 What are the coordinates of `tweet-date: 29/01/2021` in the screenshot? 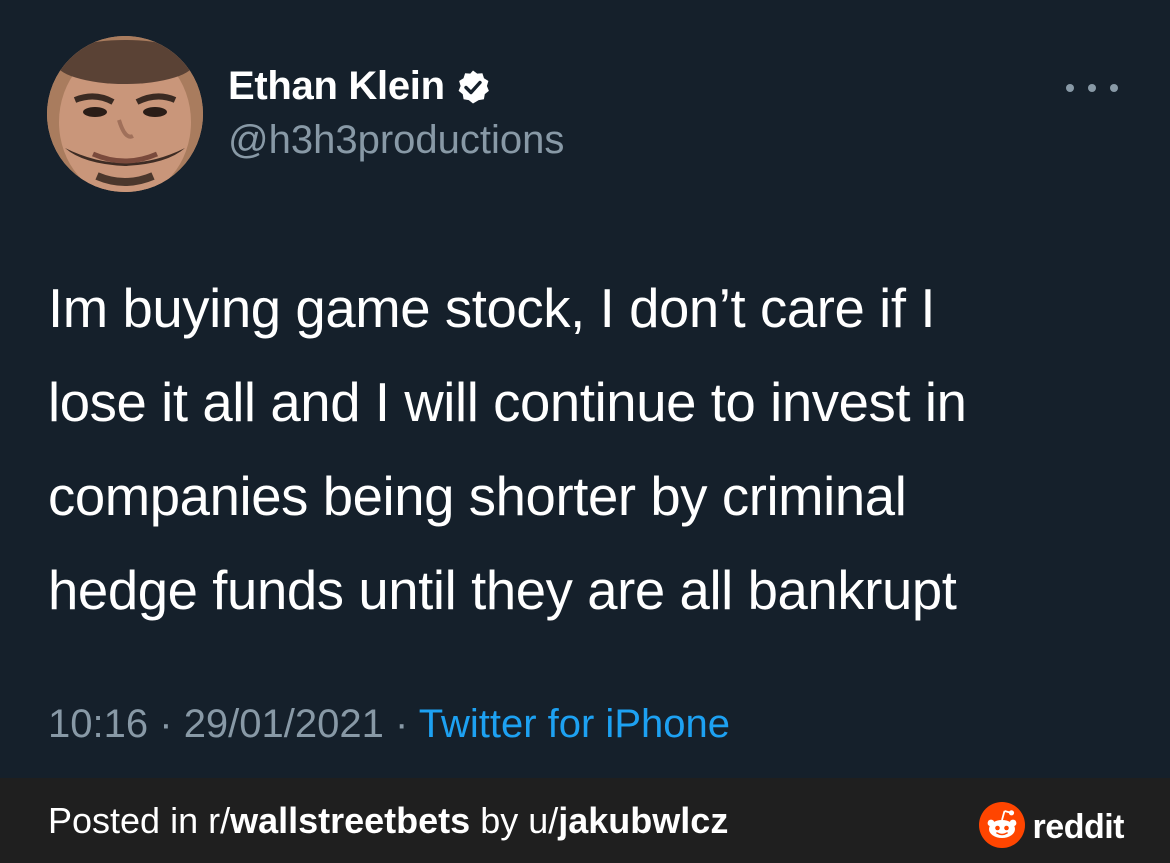 It's located at (284, 724).